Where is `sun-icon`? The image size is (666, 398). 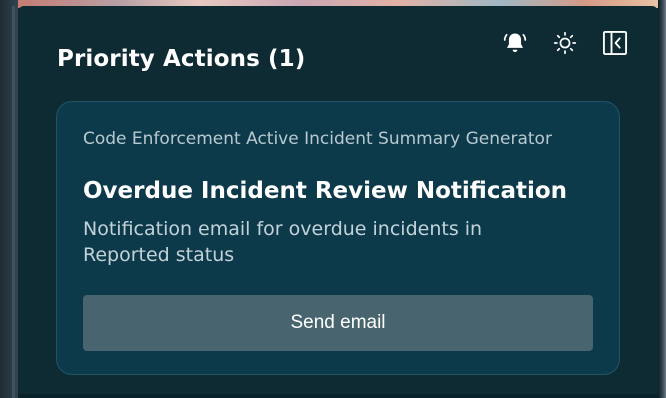
sun-icon is located at coordinates (565, 43).